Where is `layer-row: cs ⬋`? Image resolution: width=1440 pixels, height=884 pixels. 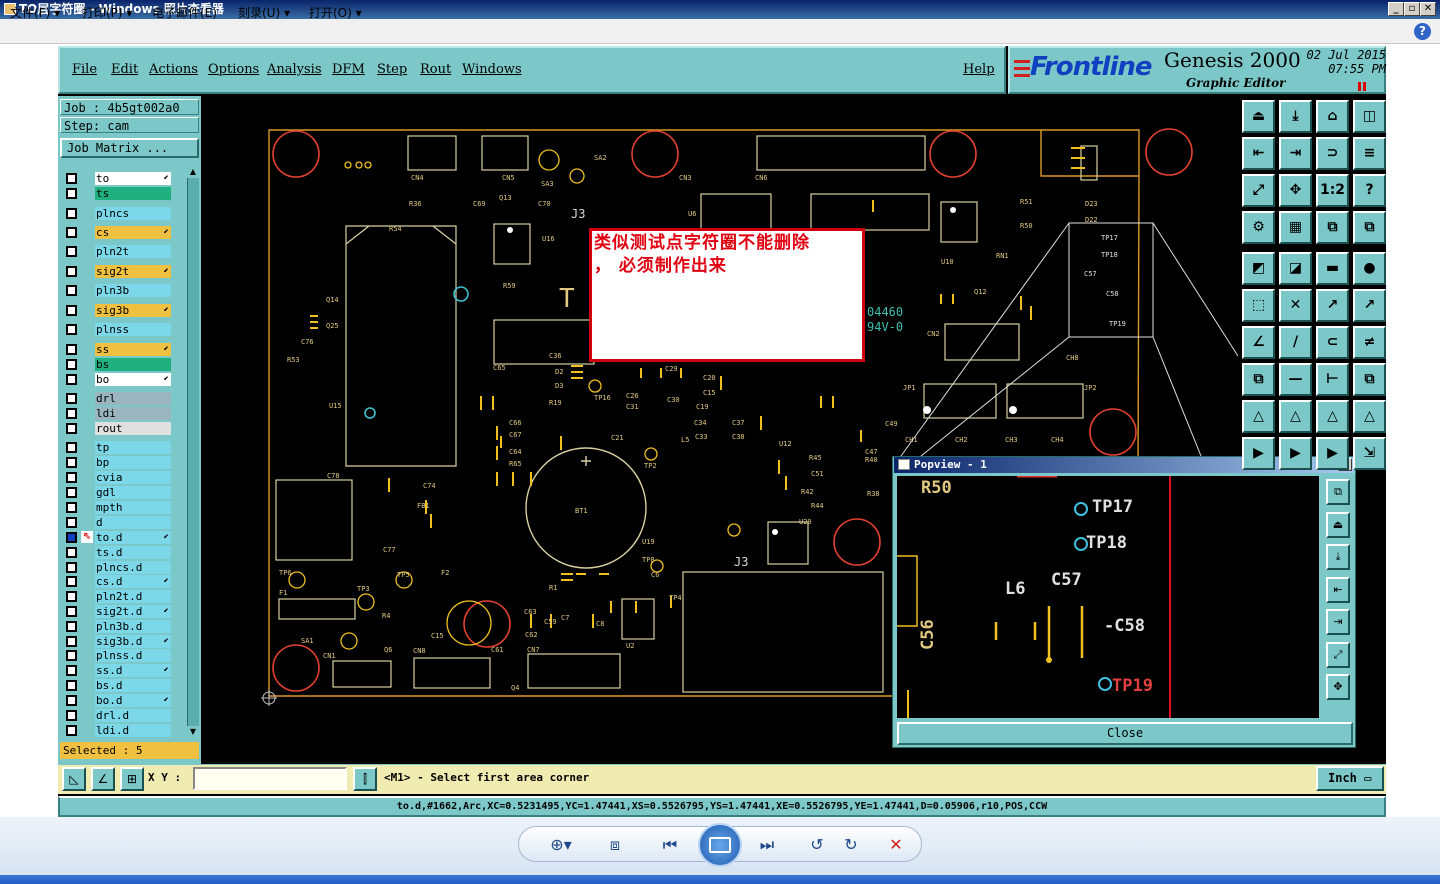
layer-row: cs ⬋ is located at coordinates (117, 232).